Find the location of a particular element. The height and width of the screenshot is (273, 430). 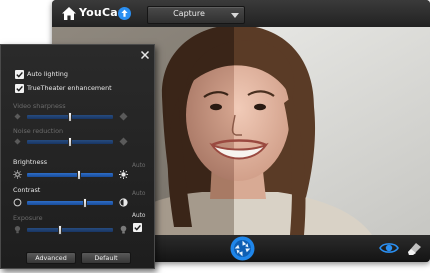

truetheater-checkbox is located at coordinates (19, 88).